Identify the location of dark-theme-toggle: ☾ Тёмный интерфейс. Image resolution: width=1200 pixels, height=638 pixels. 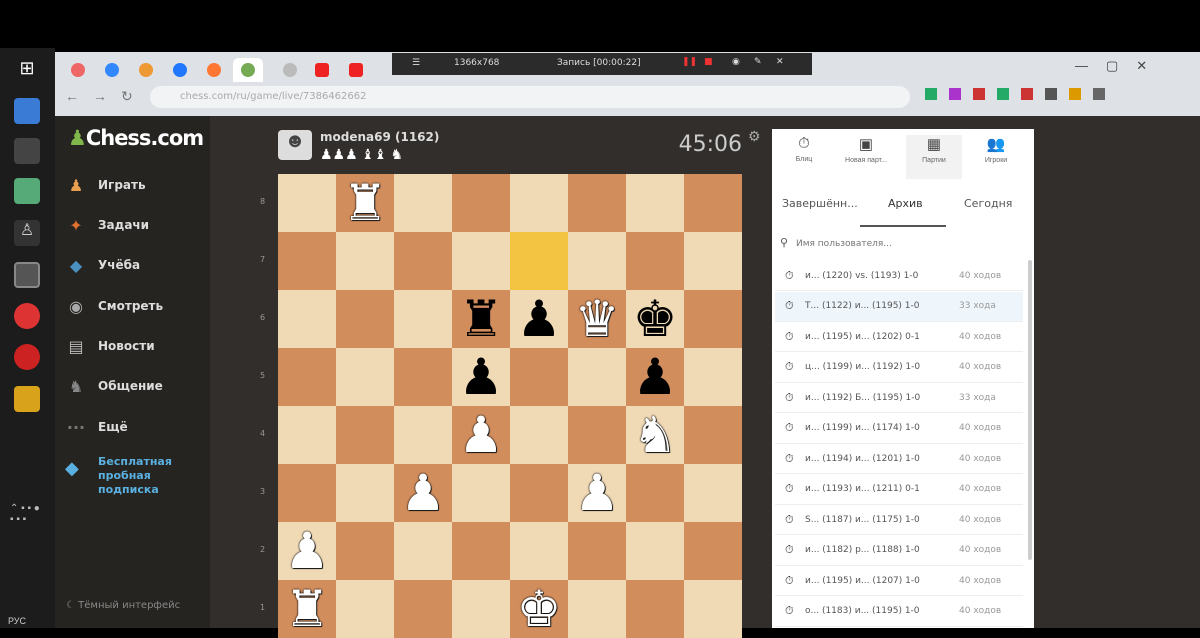
(123, 605).